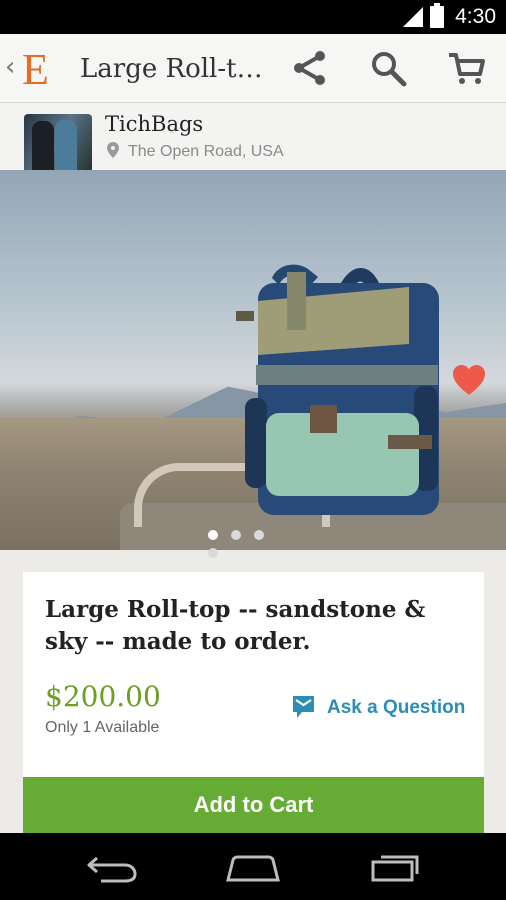 Image resolution: width=506 pixels, height=900 pixels. I want to click on search-icon, so click(388, 68).